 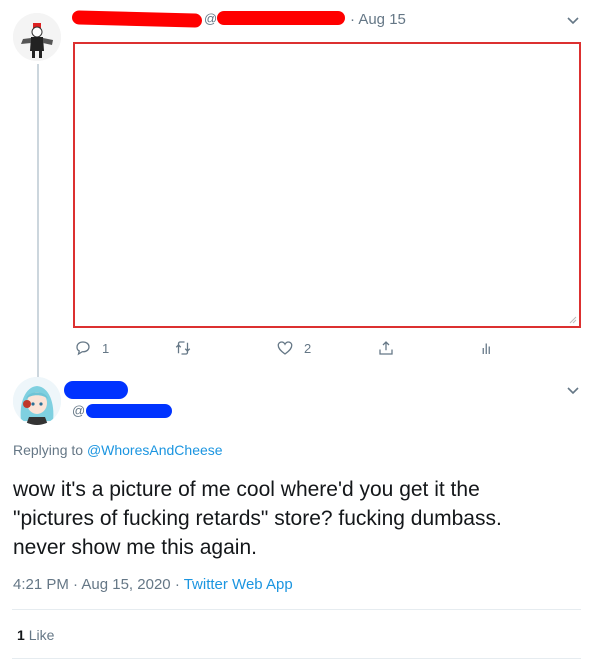 What do you see at coordinates (308, 348) in the screenshot?
I see `tweet1-like-count: 2` at bounding box center [308, 348].